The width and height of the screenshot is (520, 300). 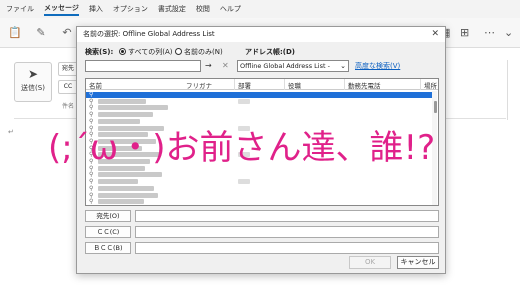 I want to click on close-icon: ✕, so click(x=435, y=34).